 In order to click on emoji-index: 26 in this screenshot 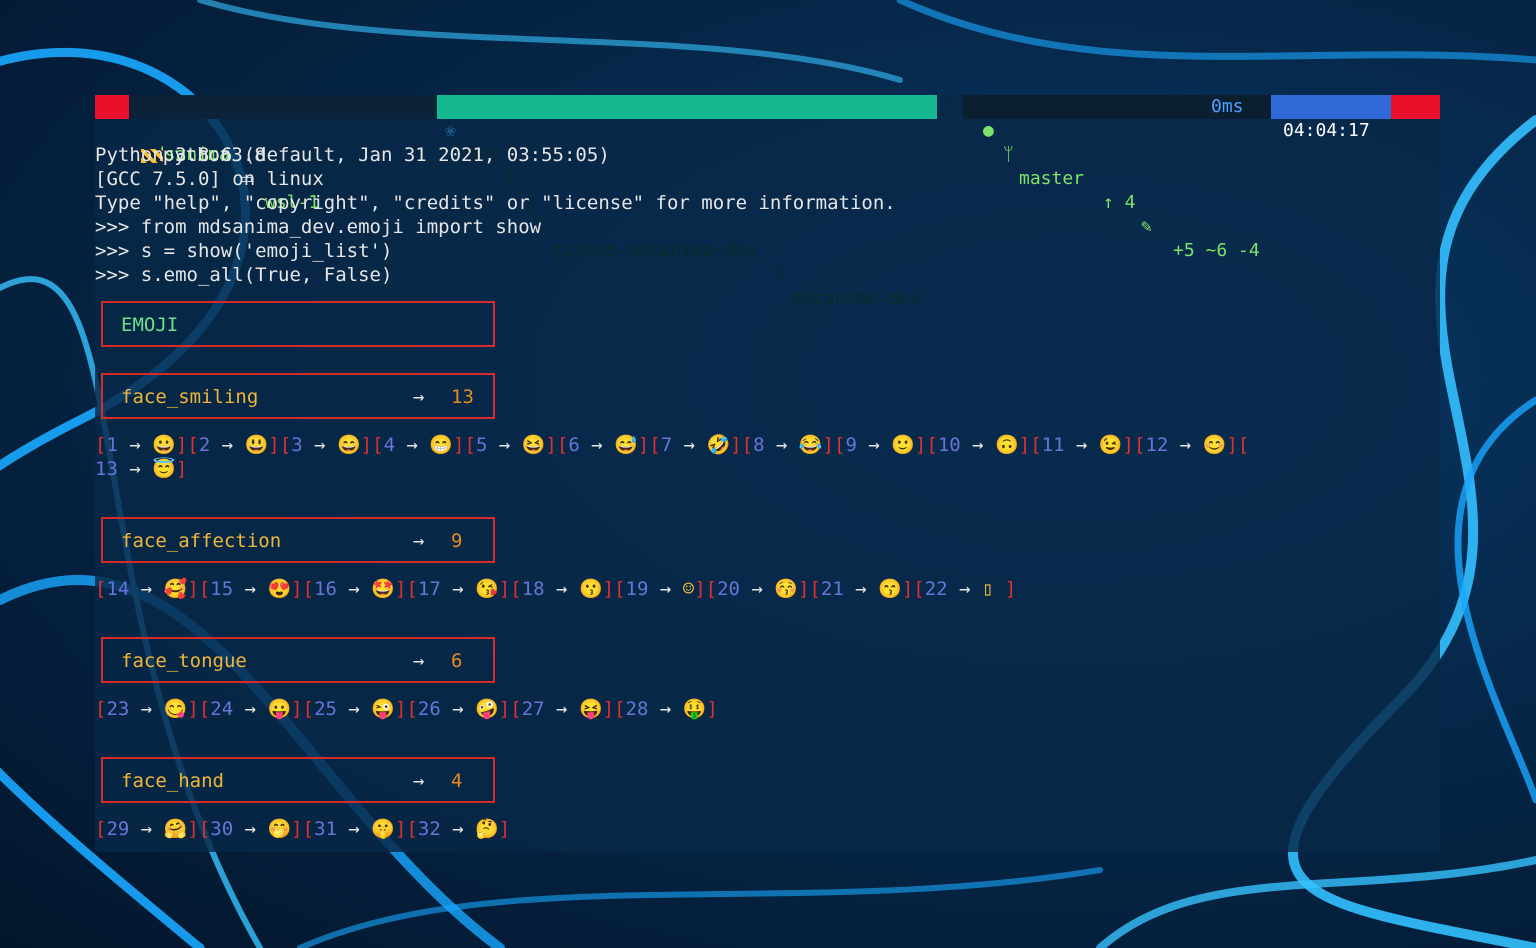, I will do `click(429, 709)`.